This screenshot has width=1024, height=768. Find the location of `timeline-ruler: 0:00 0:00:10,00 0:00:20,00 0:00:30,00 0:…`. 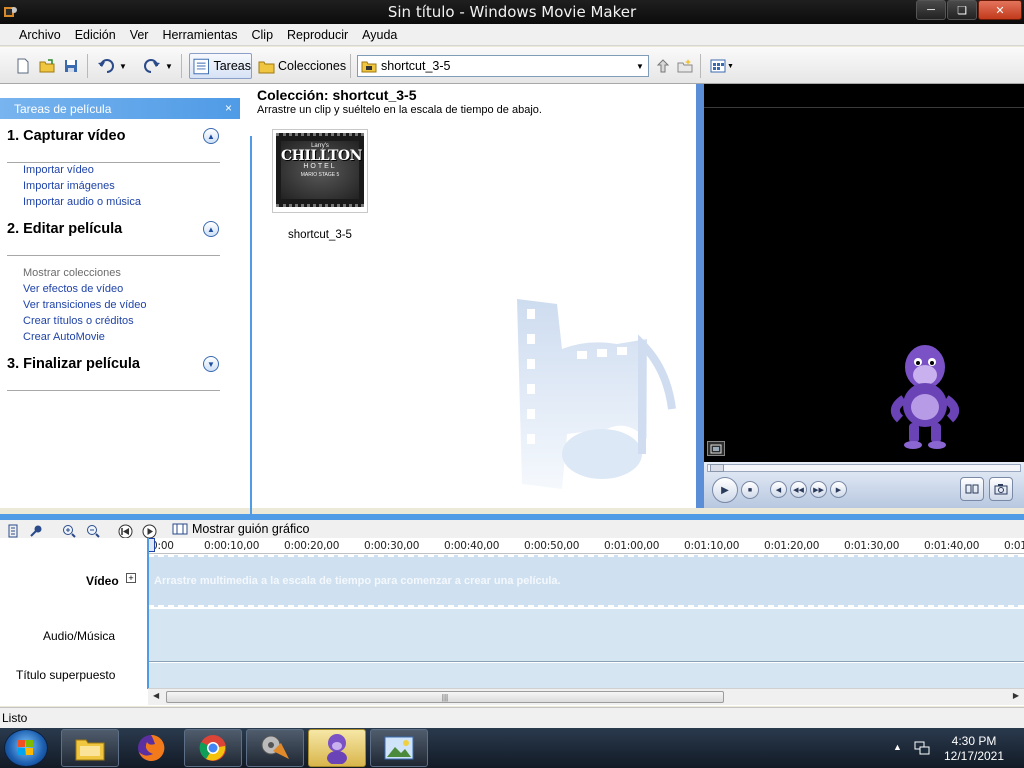

timeline-ruler: 0:00 0:00:10,00 0:00:20,00 0:00:30,00 0:… is located at coordinates (586, 546).